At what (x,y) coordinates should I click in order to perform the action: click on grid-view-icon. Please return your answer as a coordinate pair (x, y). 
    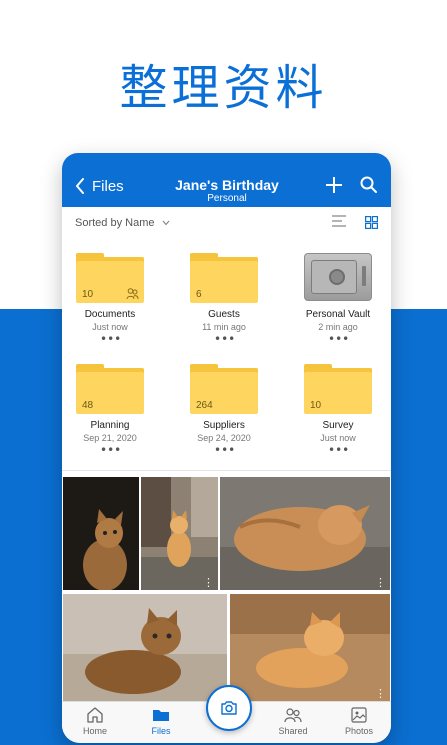
    Looking at the image, I should click on (371, 222).